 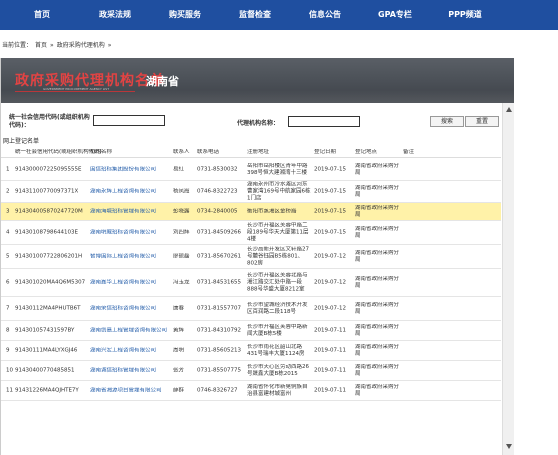 I want to click on cell-phone: 0731-85670261, so click(x=219, y=256).